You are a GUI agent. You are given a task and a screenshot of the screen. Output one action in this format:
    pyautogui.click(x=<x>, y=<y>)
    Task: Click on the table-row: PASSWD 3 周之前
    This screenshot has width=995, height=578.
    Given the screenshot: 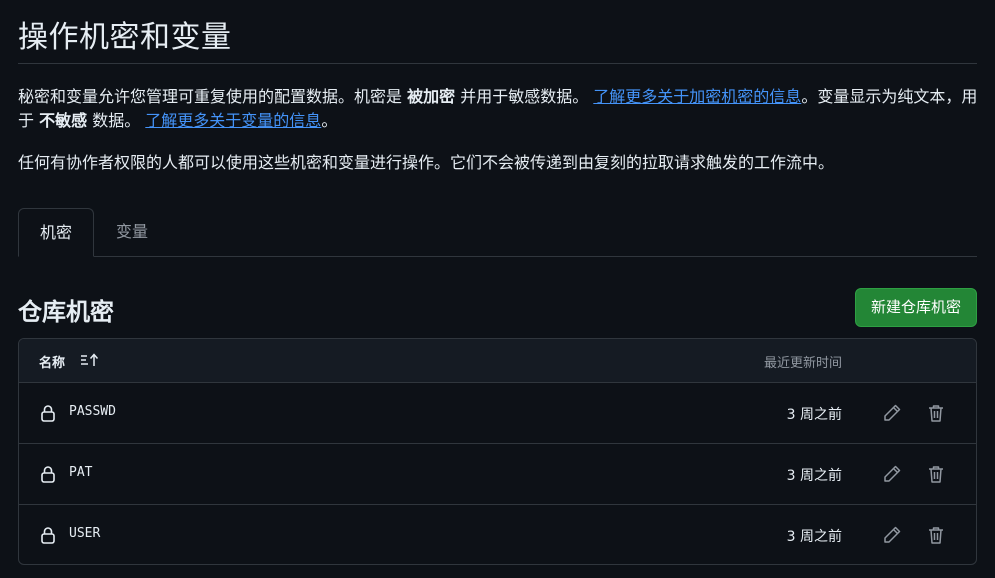 What is the action you would take?
    pyautogui.click(x=497, y=413)
    